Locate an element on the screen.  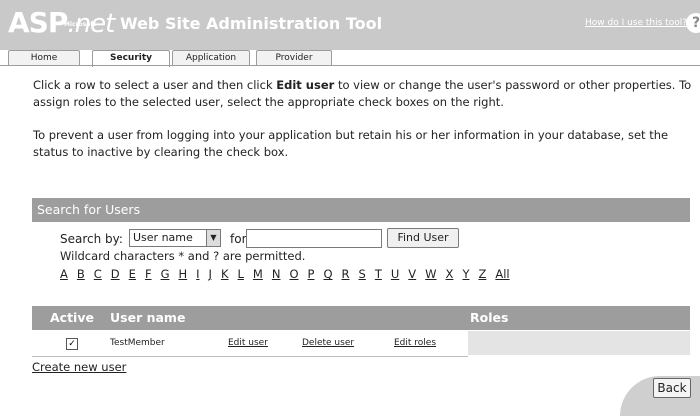
active-checkbox: ✓ is located at coordinates (72, 344).